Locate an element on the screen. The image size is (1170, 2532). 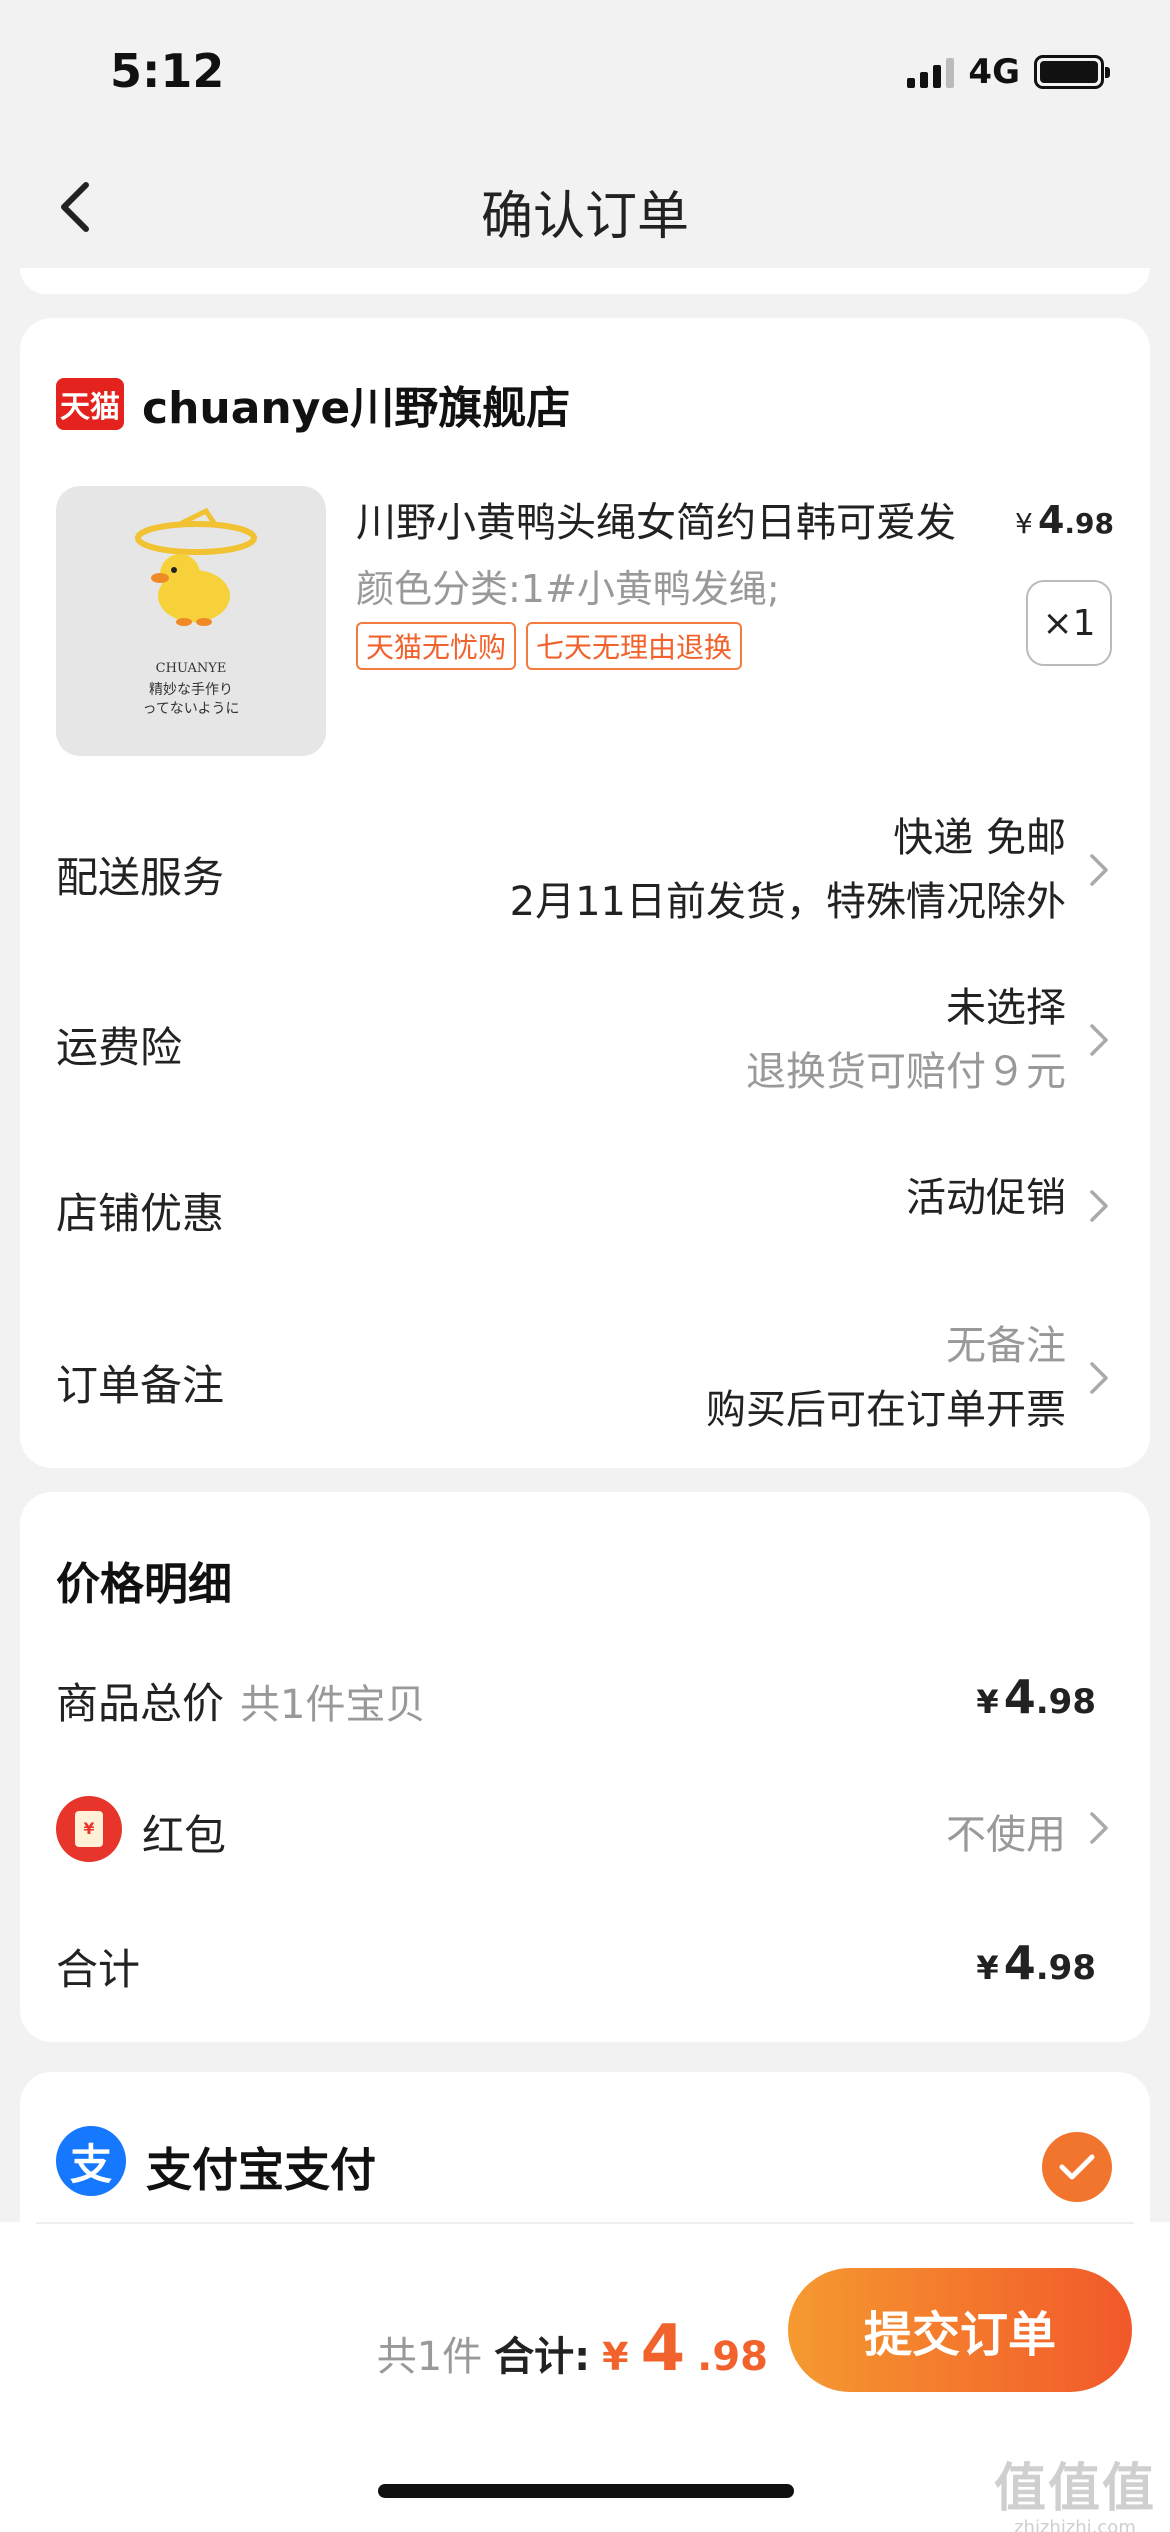
delivery-label: 配送服务 is located at coordinates (140, 877).